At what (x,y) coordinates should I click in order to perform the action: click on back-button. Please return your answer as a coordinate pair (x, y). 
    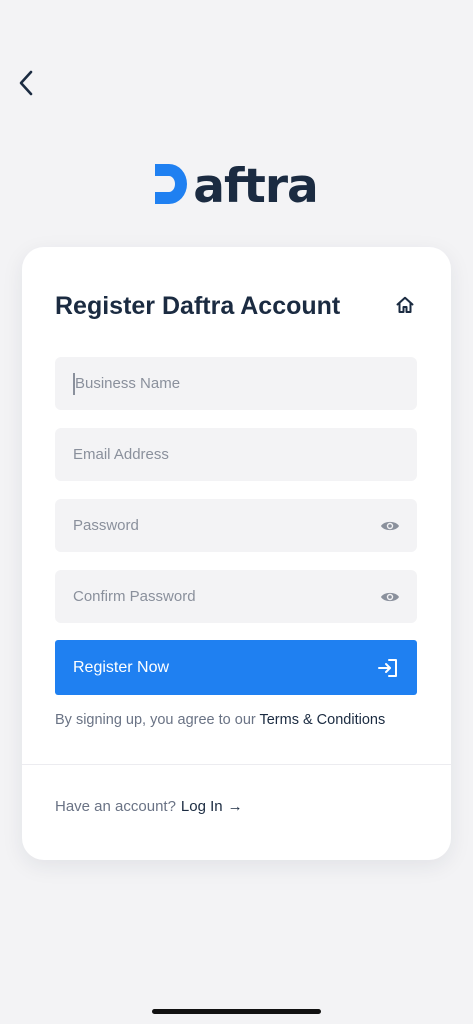
    Looking at the image, I should click on (26, 83).